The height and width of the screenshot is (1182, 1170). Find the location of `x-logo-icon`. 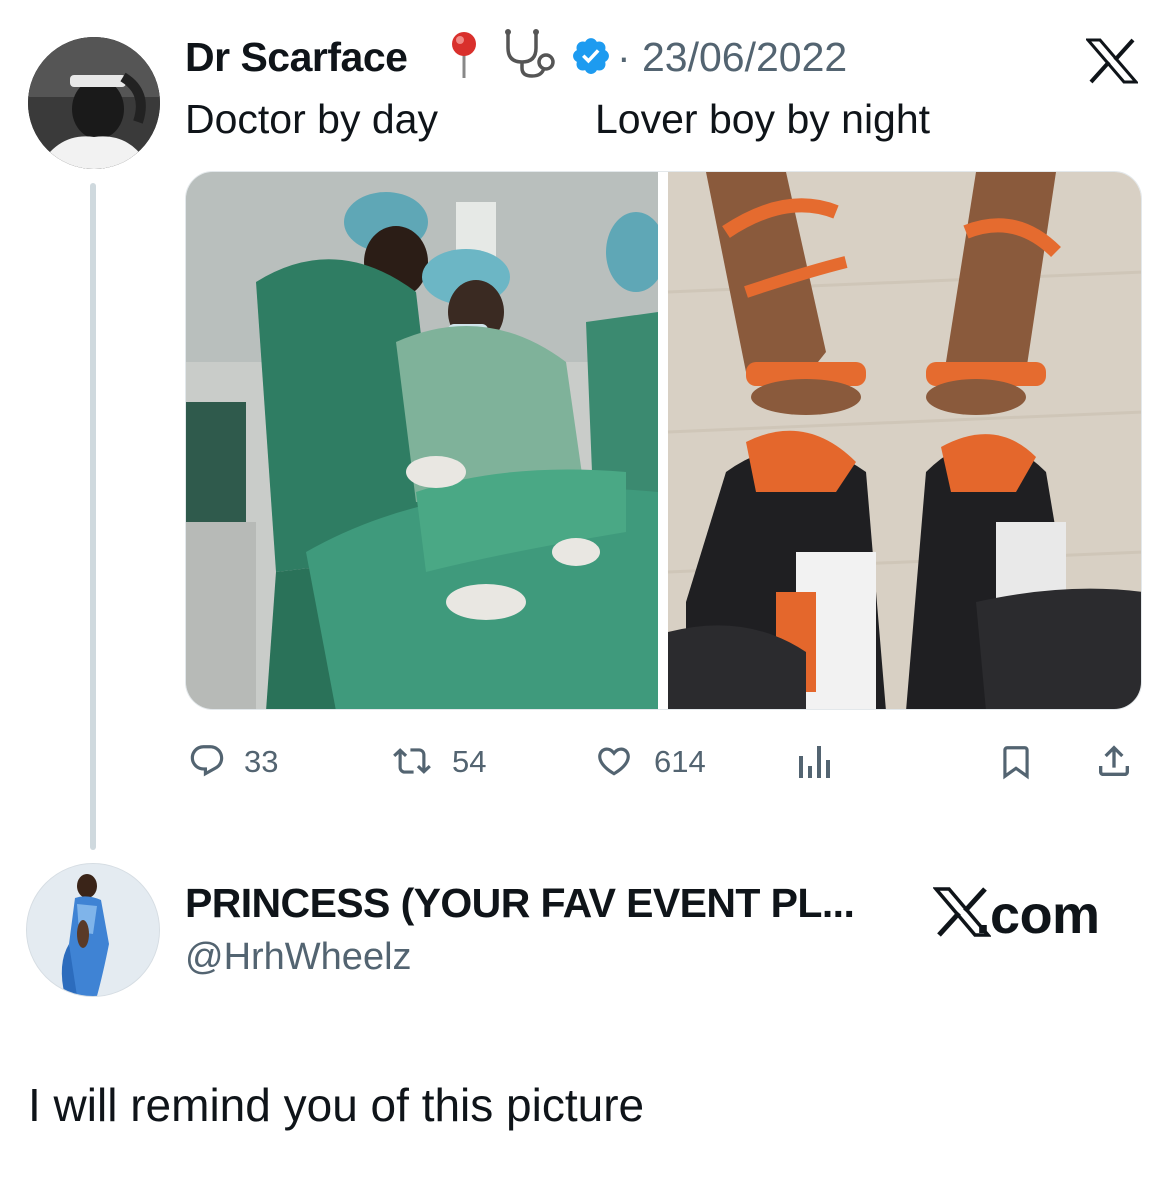

x-logo-icon is located at coordinates (1112, 61).